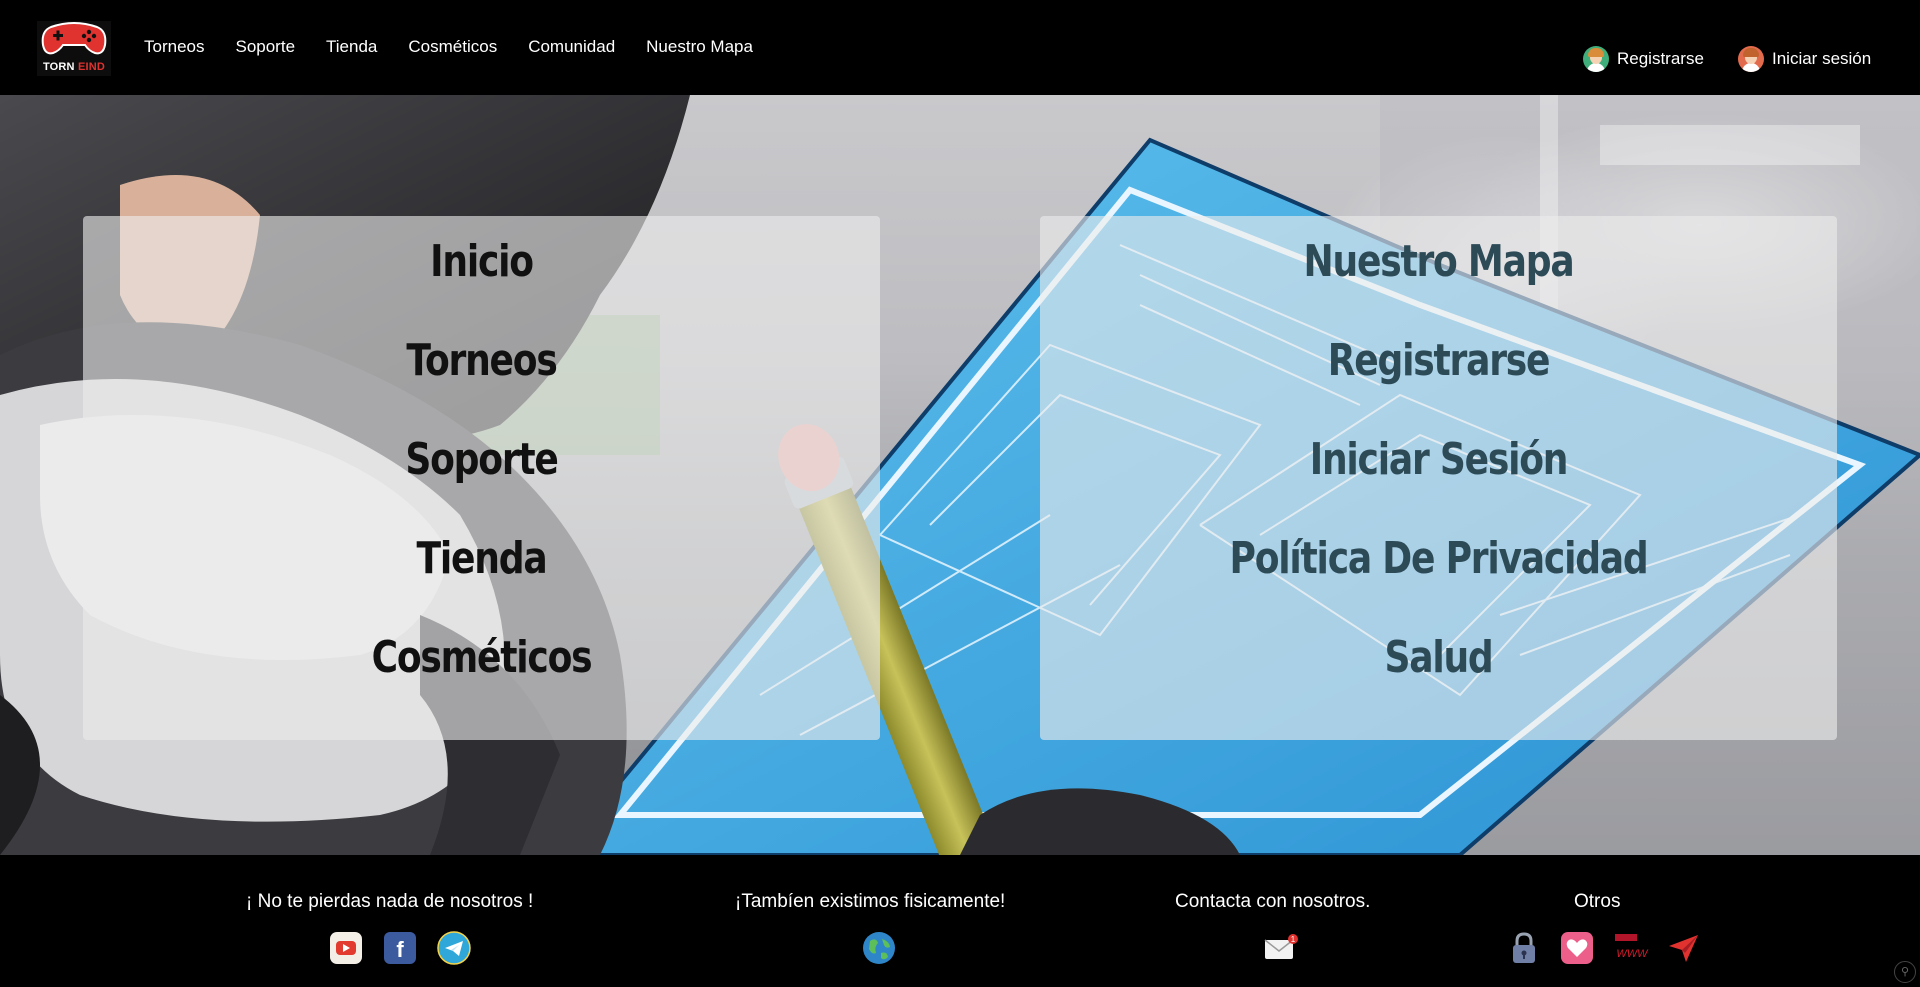  I want to click on footer-col-social: ¡ No te pierdas nada de nosotros !, so click(389, 902).